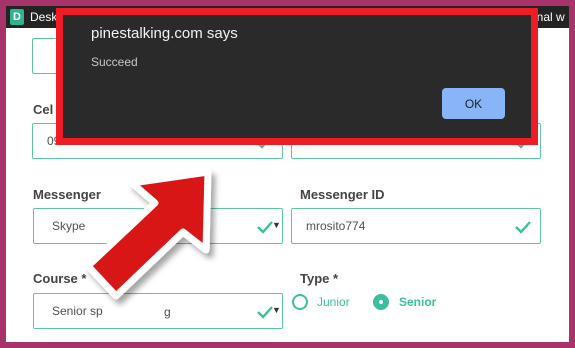 This screenshot has width=575, height=348. What do you see at coordinates (319, 278) in the screenshot?
I see `type-label: Type *` at bounding box center [319, 278].